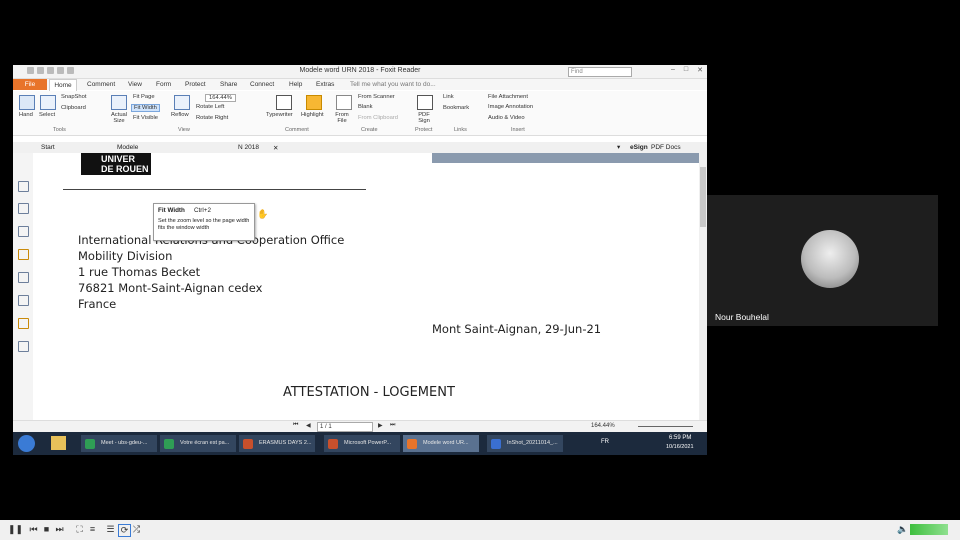  Describe the element at coordinates (73, 108) in the screenshot. I see `clipboard-button: Clipboard` at that location.